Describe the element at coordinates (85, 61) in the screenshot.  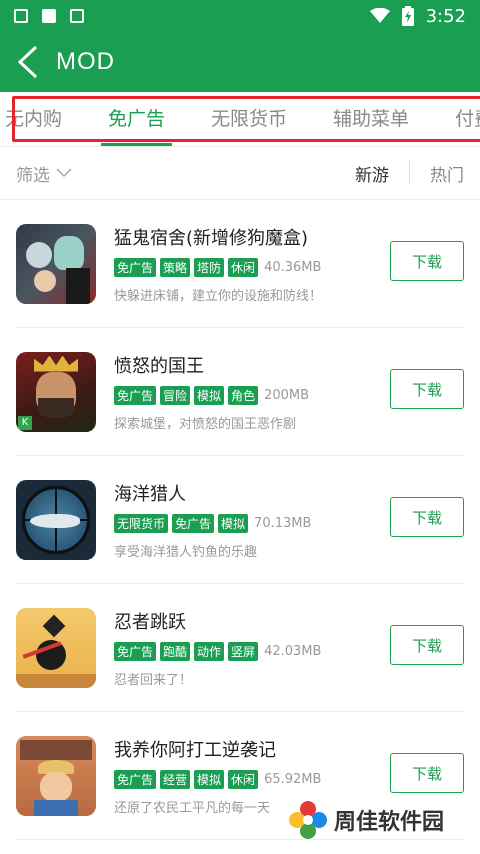
I see `page-title: MOD` at that location.